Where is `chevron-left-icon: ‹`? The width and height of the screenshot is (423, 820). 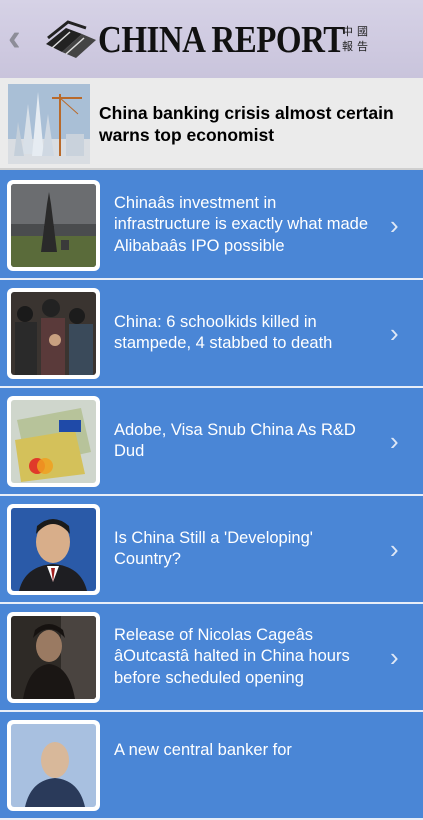 chevron-left-icon: ‹ is located at coordinates (14, 38).